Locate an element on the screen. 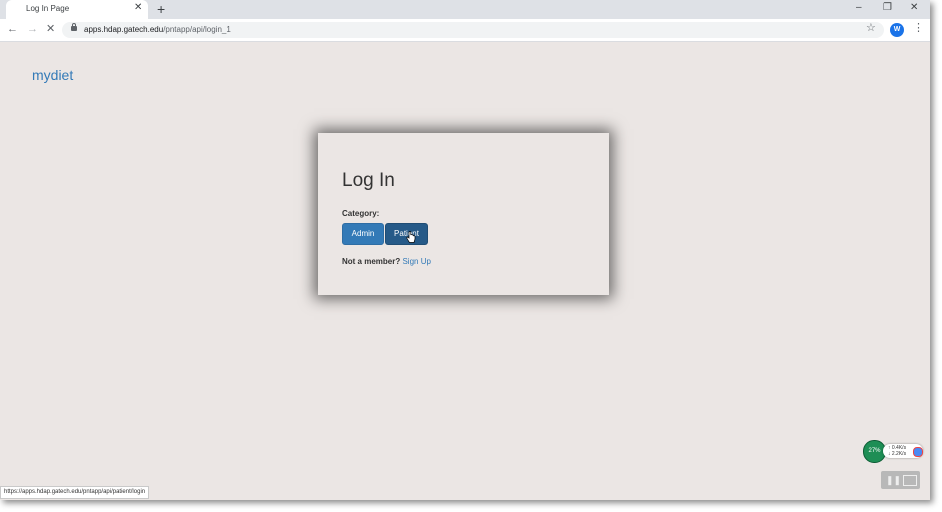 The image size is (942, 512). hand-cursor-icon is located at coordinates (411, 237).